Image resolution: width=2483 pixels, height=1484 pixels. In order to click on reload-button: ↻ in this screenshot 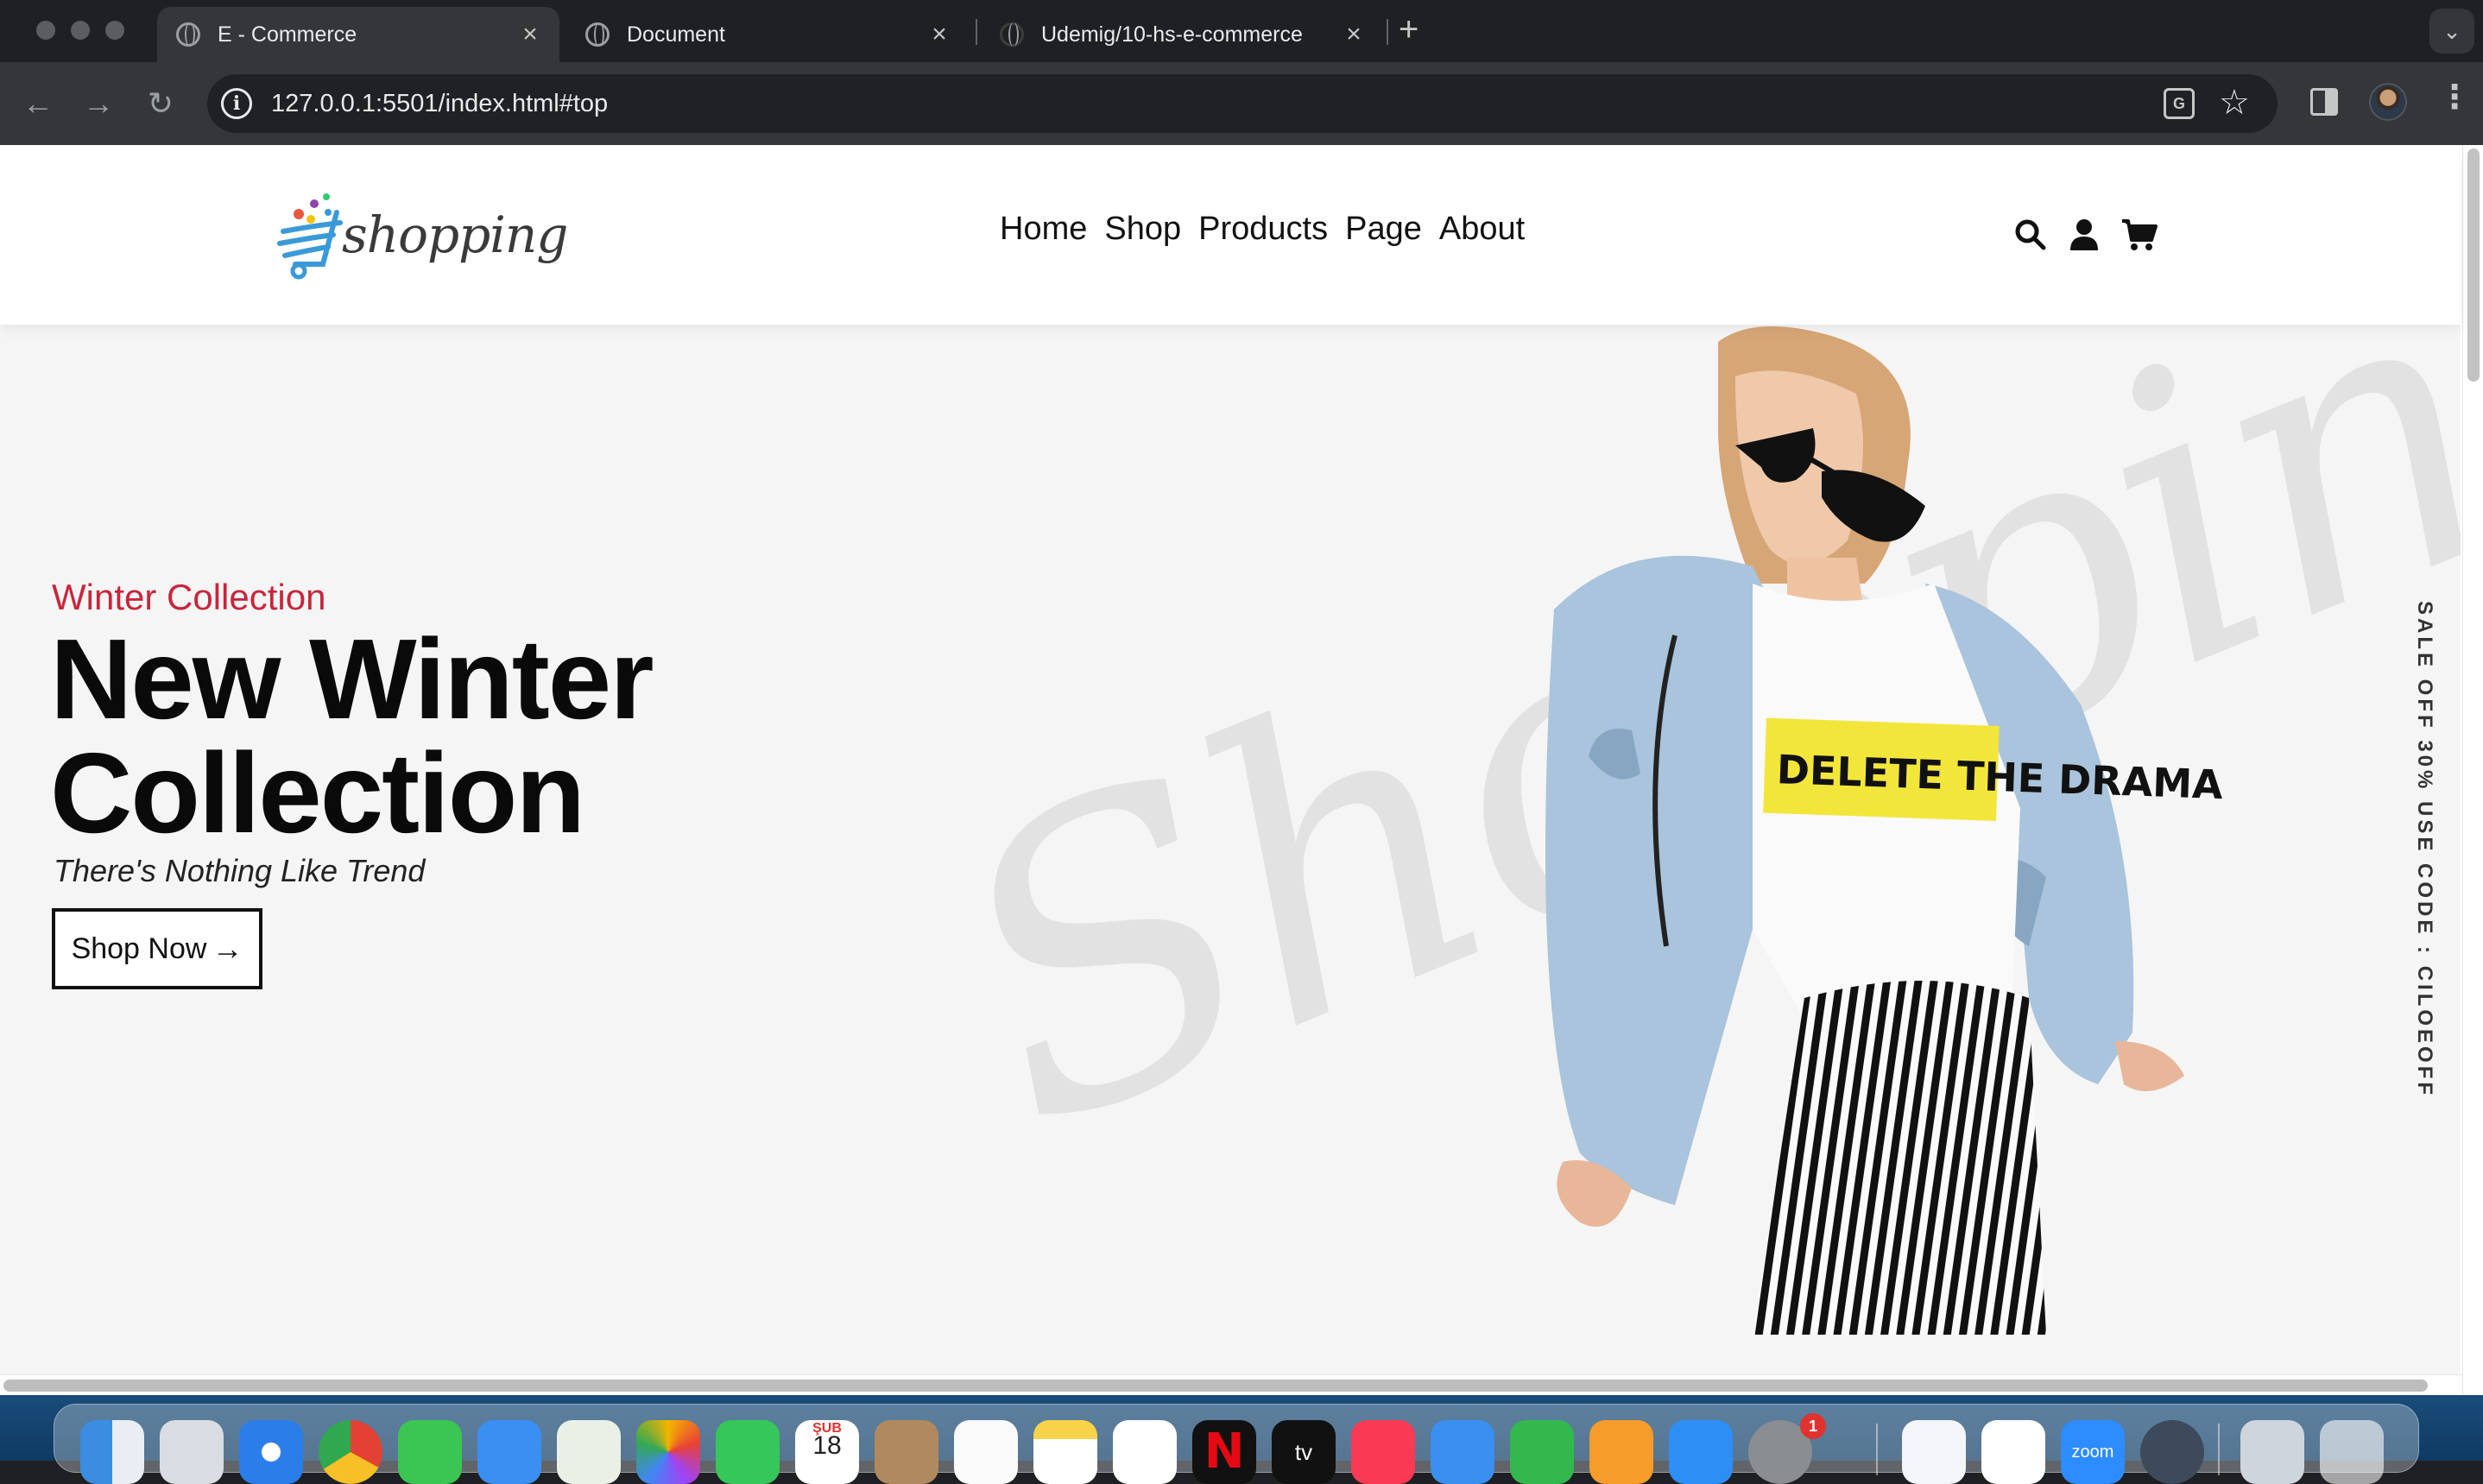, I will do `click(160, 103)`.